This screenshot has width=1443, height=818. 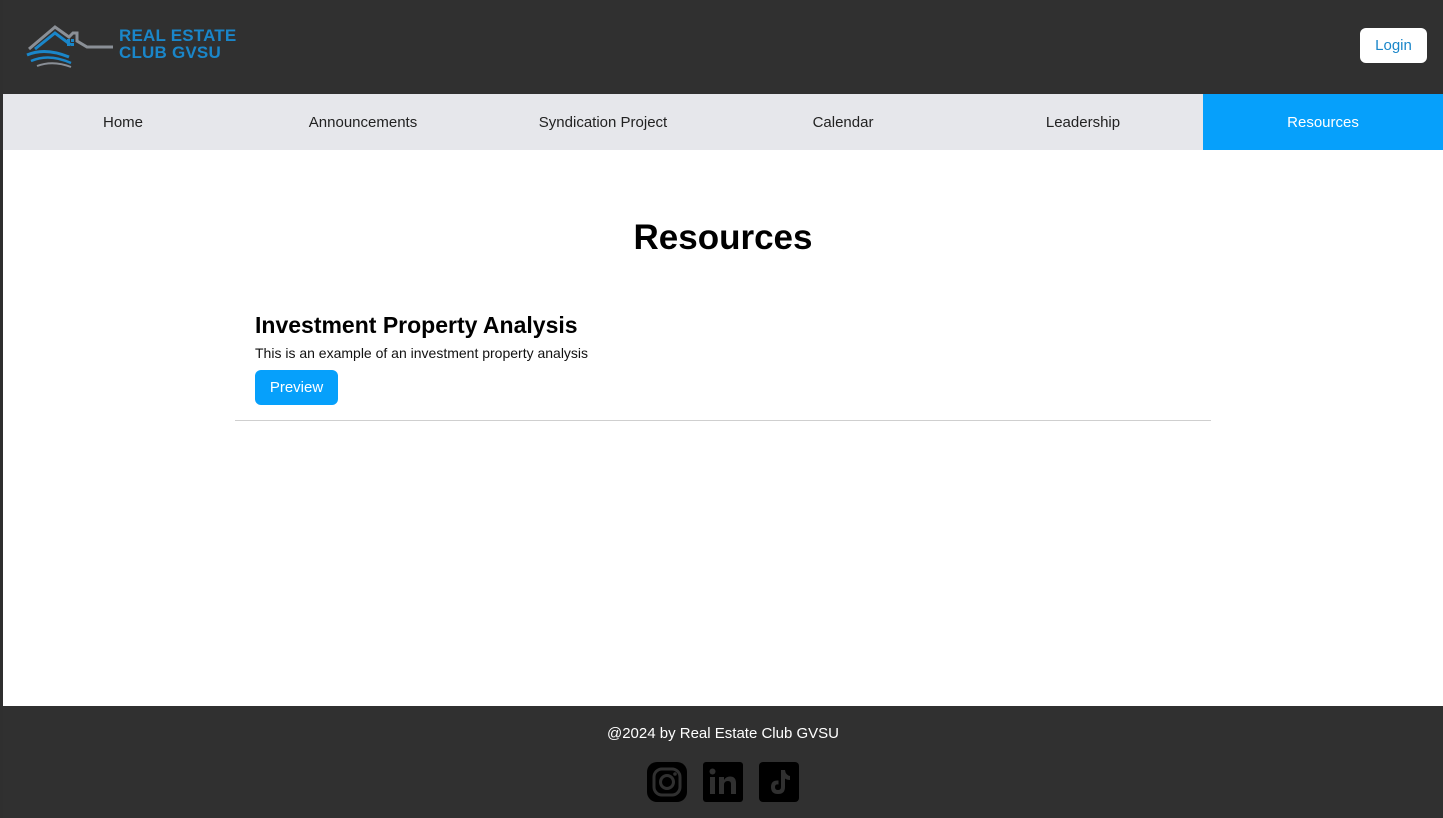 I want to click on linkedin-link, so click(x=723, y=782).